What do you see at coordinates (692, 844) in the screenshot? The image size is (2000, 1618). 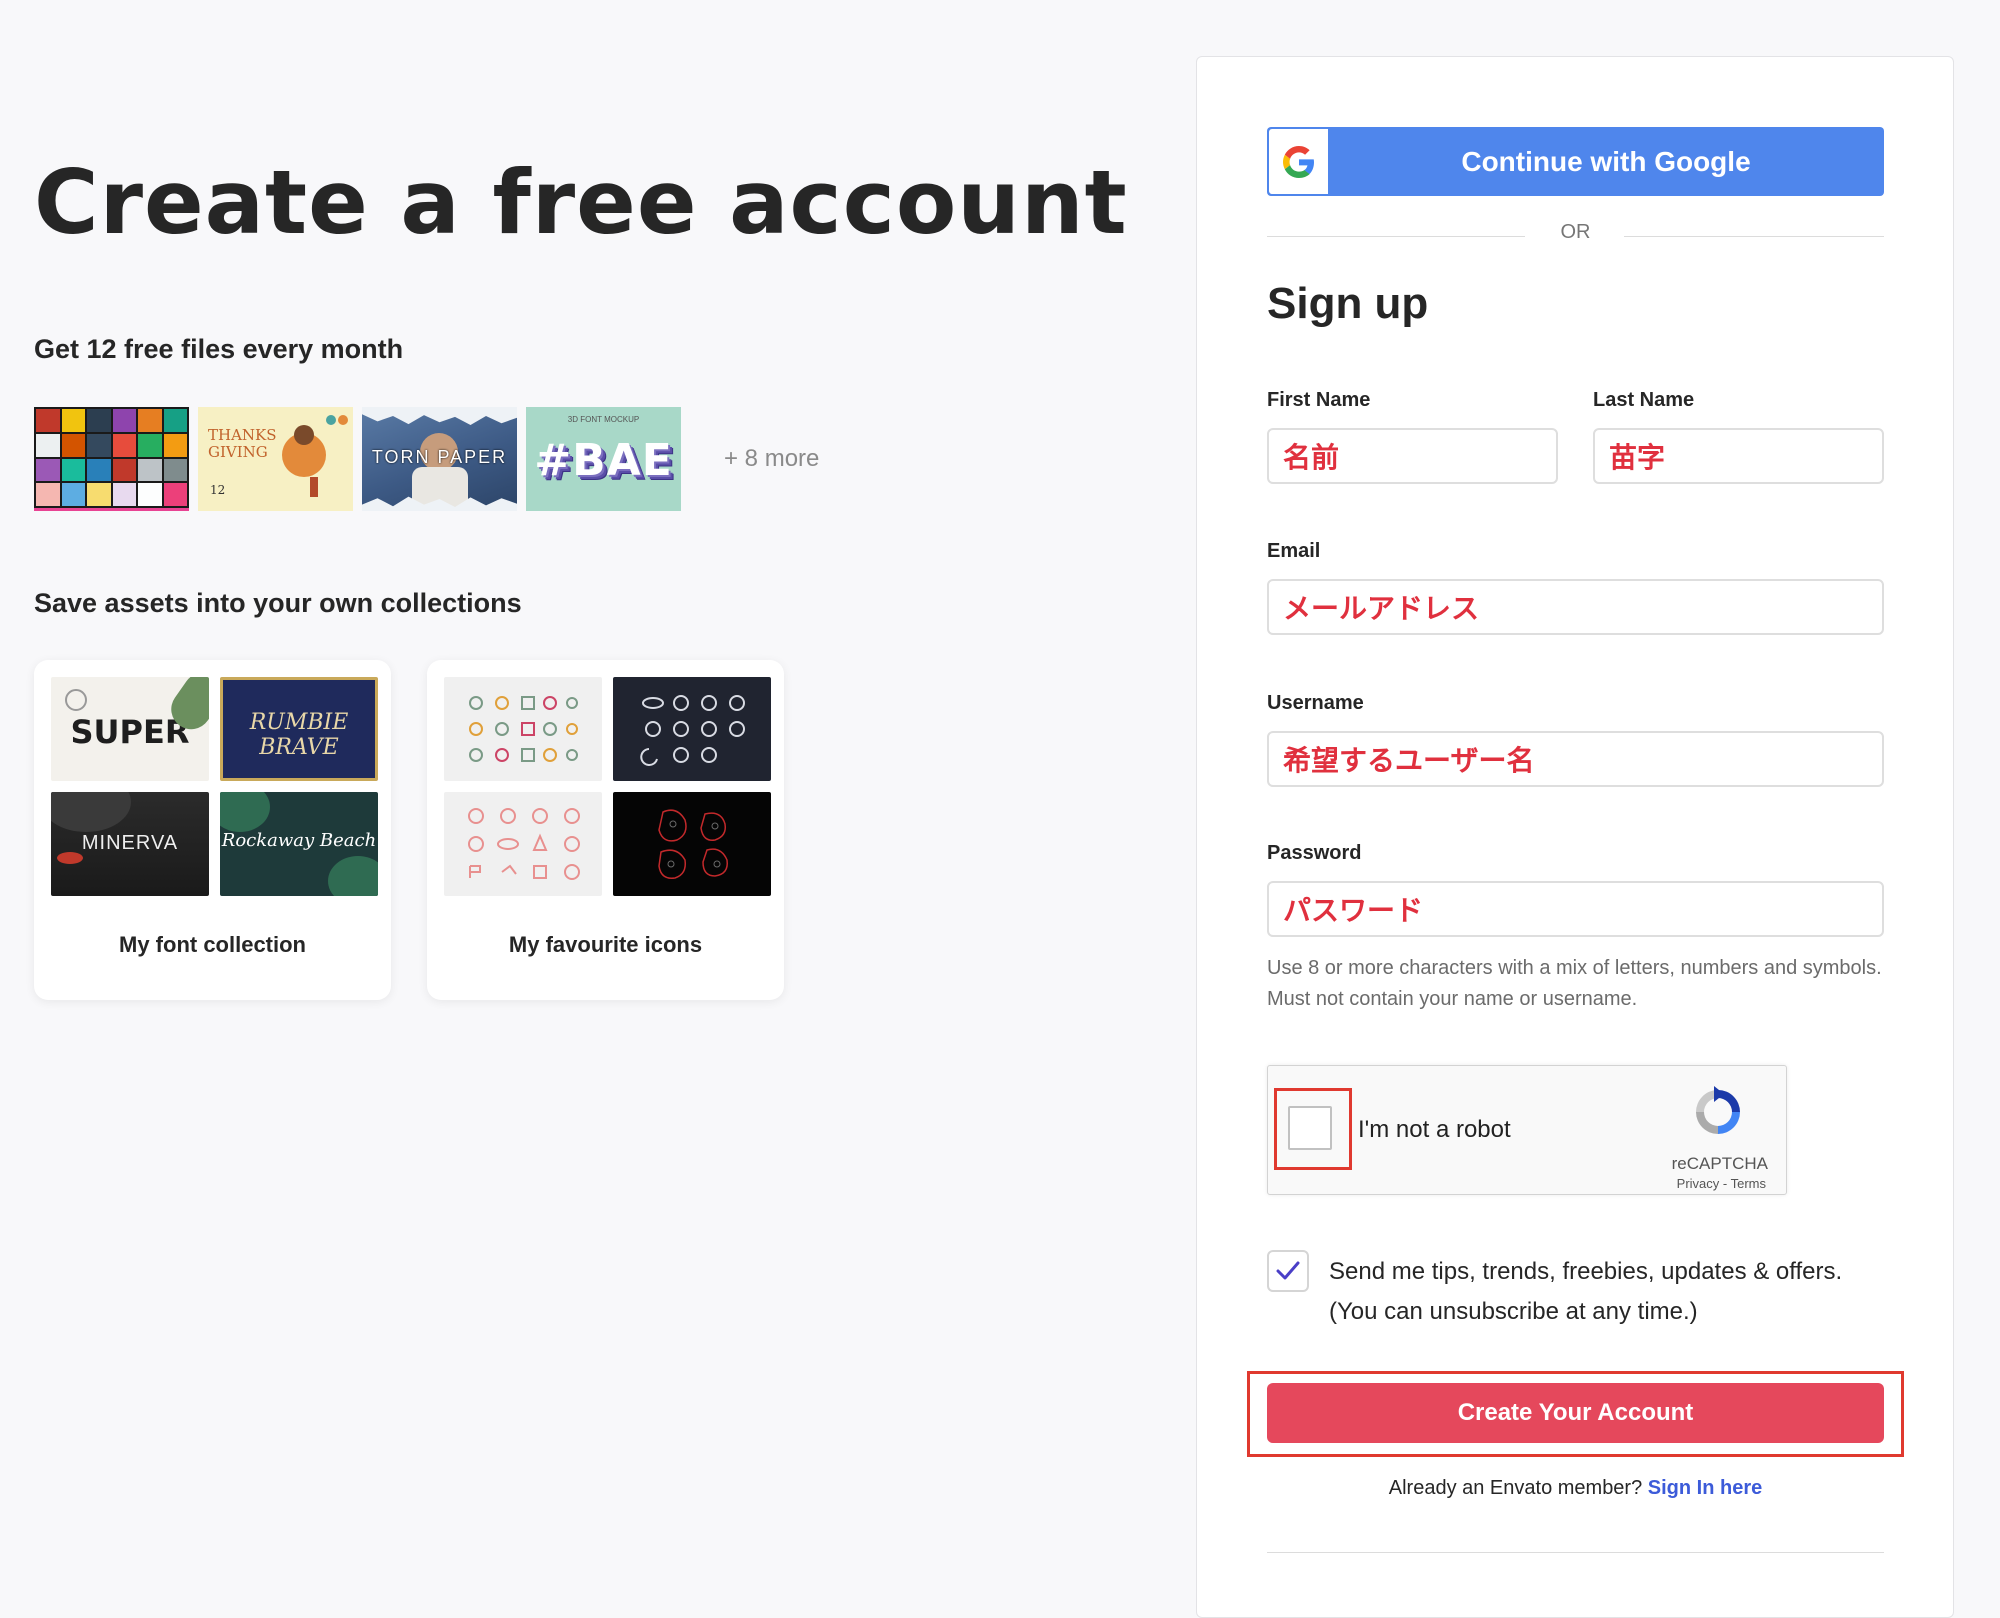 I see `icon-tile-neon` at bounding box center [692, 844].